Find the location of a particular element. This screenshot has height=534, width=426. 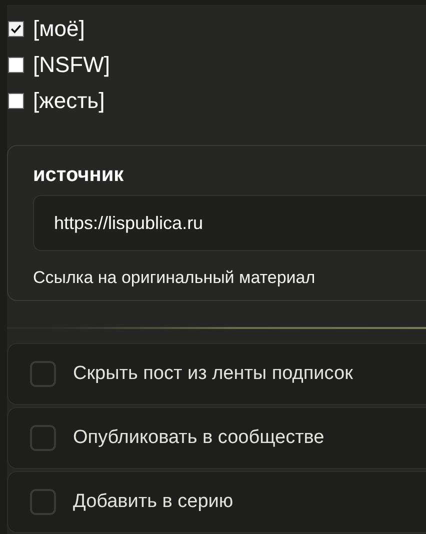

tag-label: [моё] is located at coordinates (59, 29).